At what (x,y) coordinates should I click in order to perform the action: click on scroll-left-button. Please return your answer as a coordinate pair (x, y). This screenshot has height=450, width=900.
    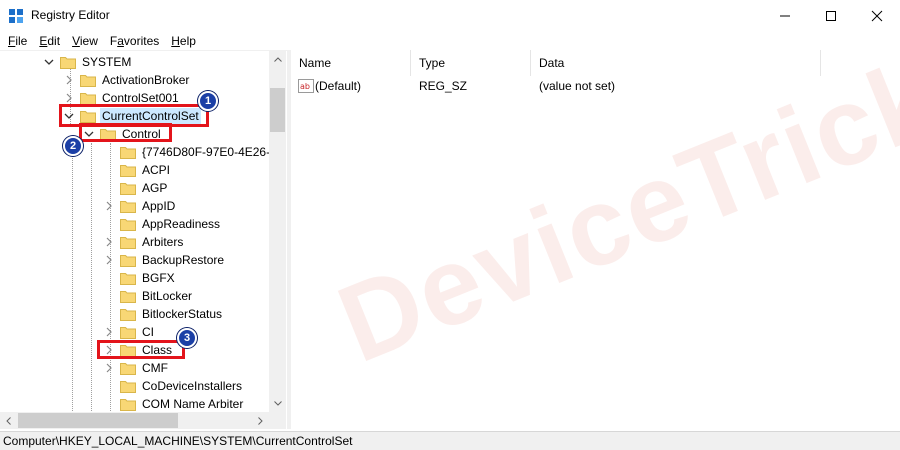
    Looking at the image, I should click on (8, 420).